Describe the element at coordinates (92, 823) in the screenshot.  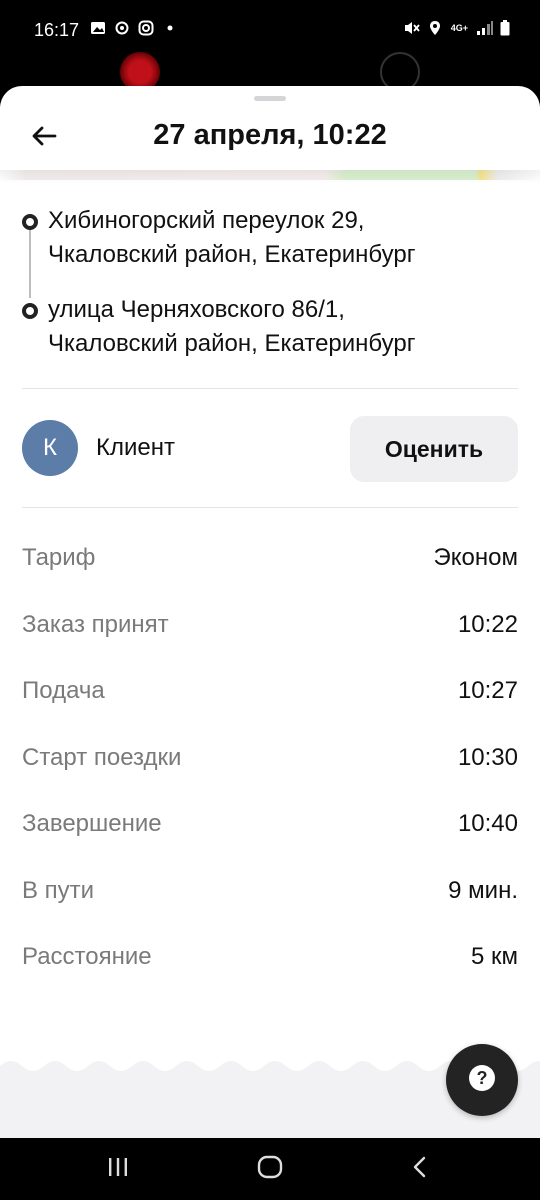
I see `detail-label: Завершение` at that location.